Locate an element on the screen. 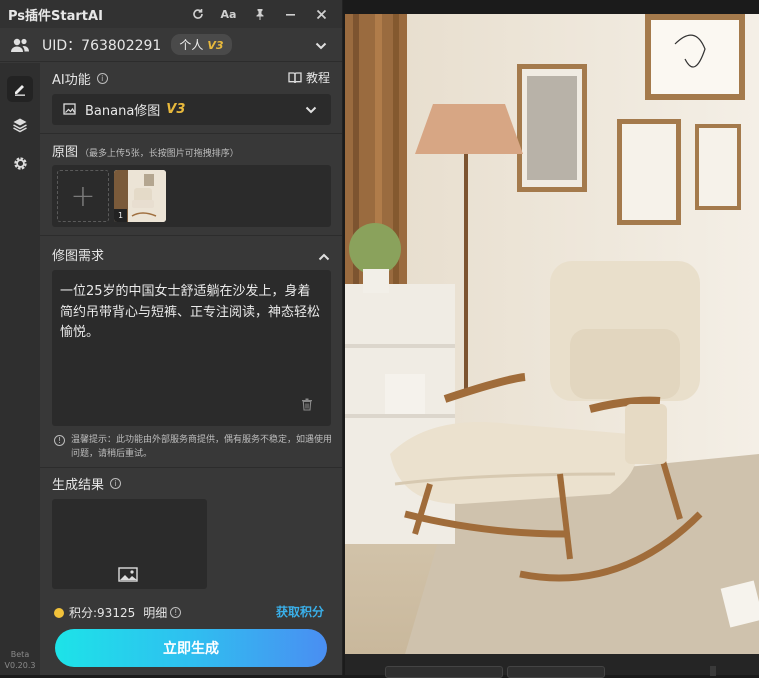 This screenshot has width=759, height=678. gear-icon is located at coordinates (20, 165).